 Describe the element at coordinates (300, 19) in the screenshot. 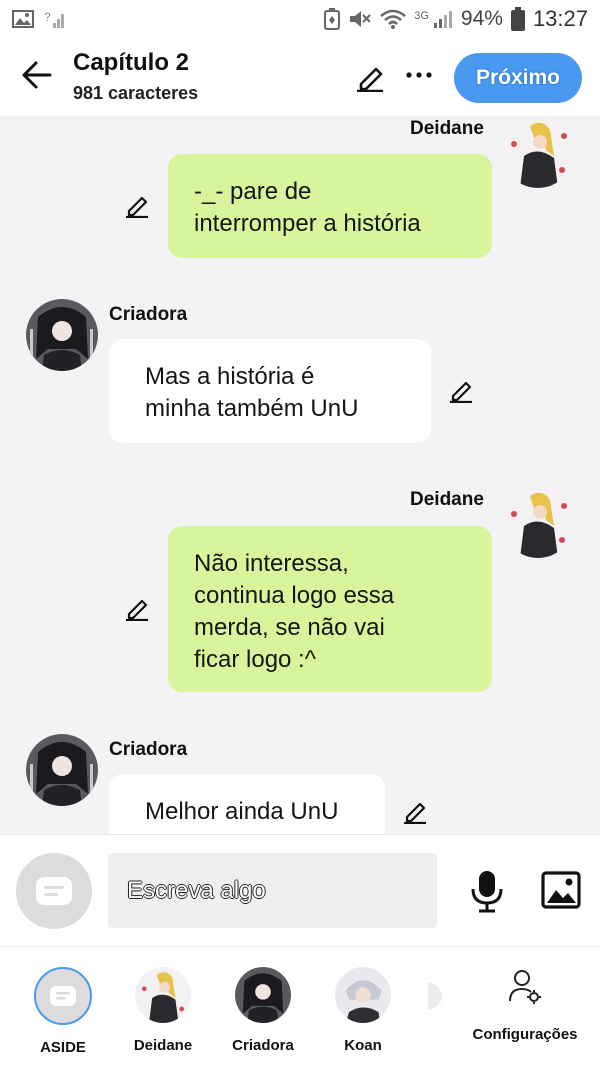

I see `status-bar: ? 3G 94% 13:27` at that location.